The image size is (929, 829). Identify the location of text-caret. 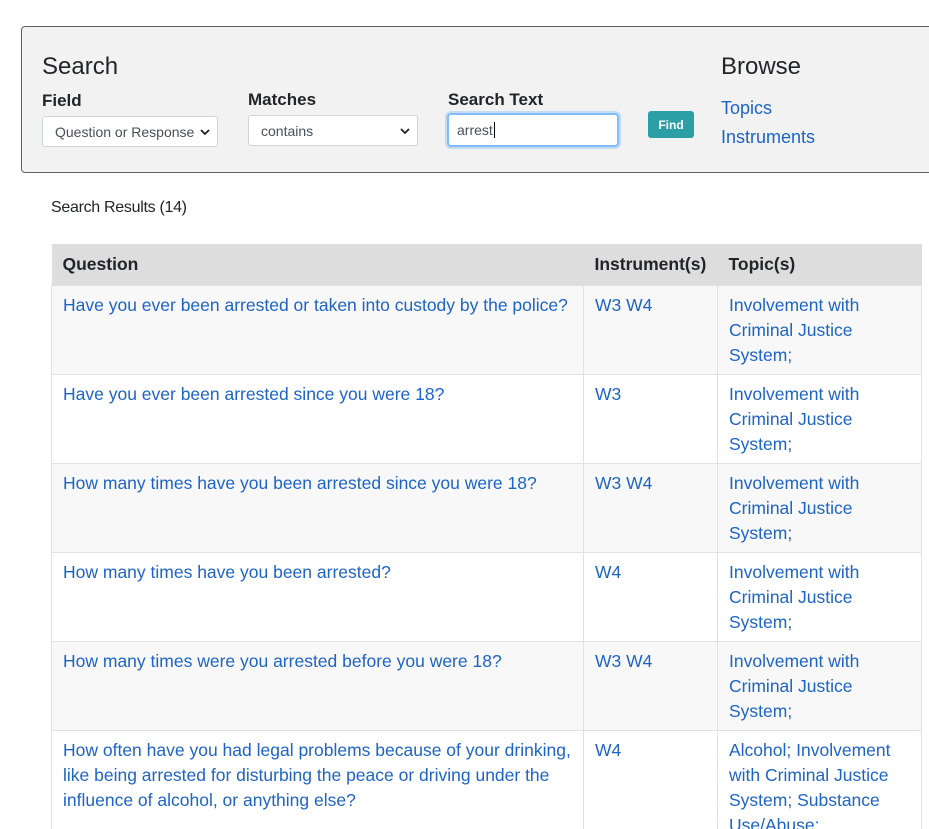
(494, 130).